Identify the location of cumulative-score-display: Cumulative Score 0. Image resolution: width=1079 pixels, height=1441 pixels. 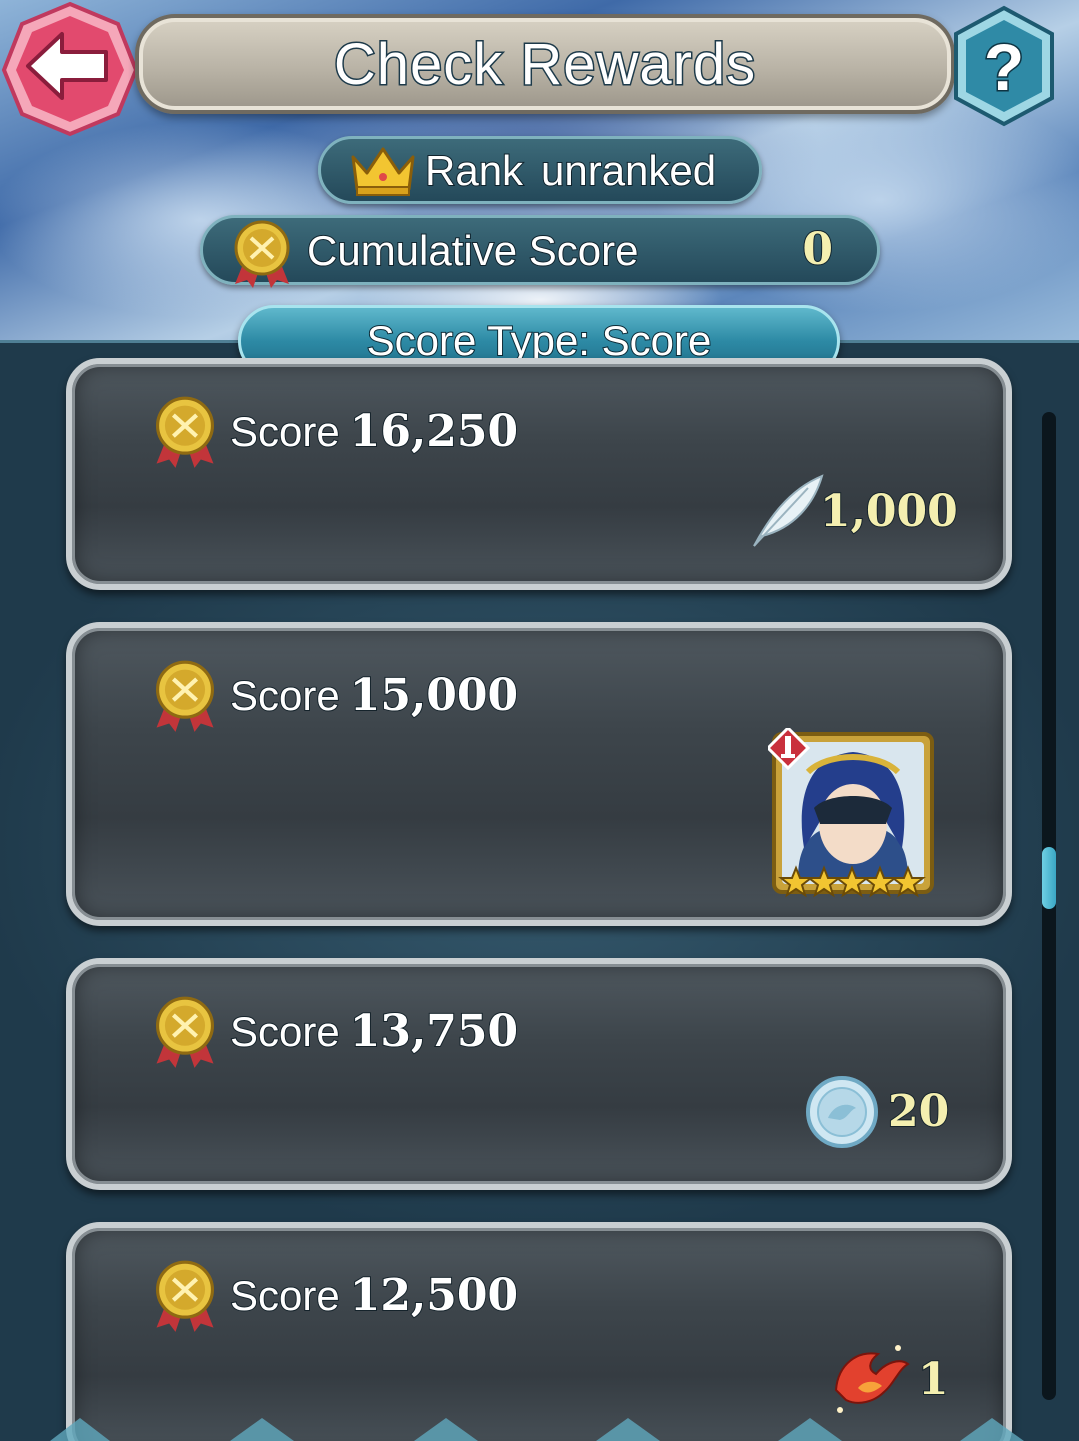
(540, 251).